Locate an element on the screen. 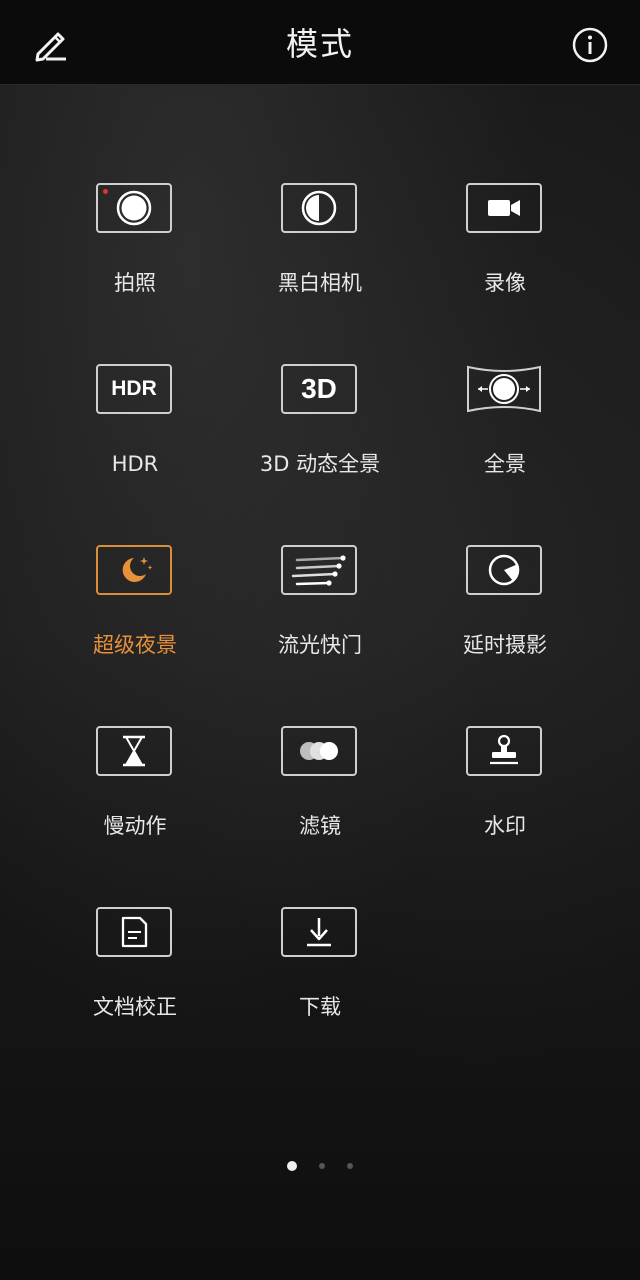  light-trails-icon is located at coordinates (318, 570).